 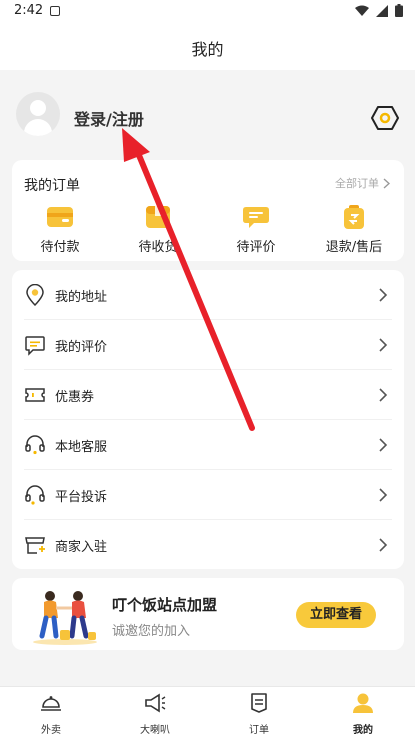 I want to click on orders-card: 我的订单 全部订单 待付款 待收货 待评价 退款/售后, so click(x=208, y=210).